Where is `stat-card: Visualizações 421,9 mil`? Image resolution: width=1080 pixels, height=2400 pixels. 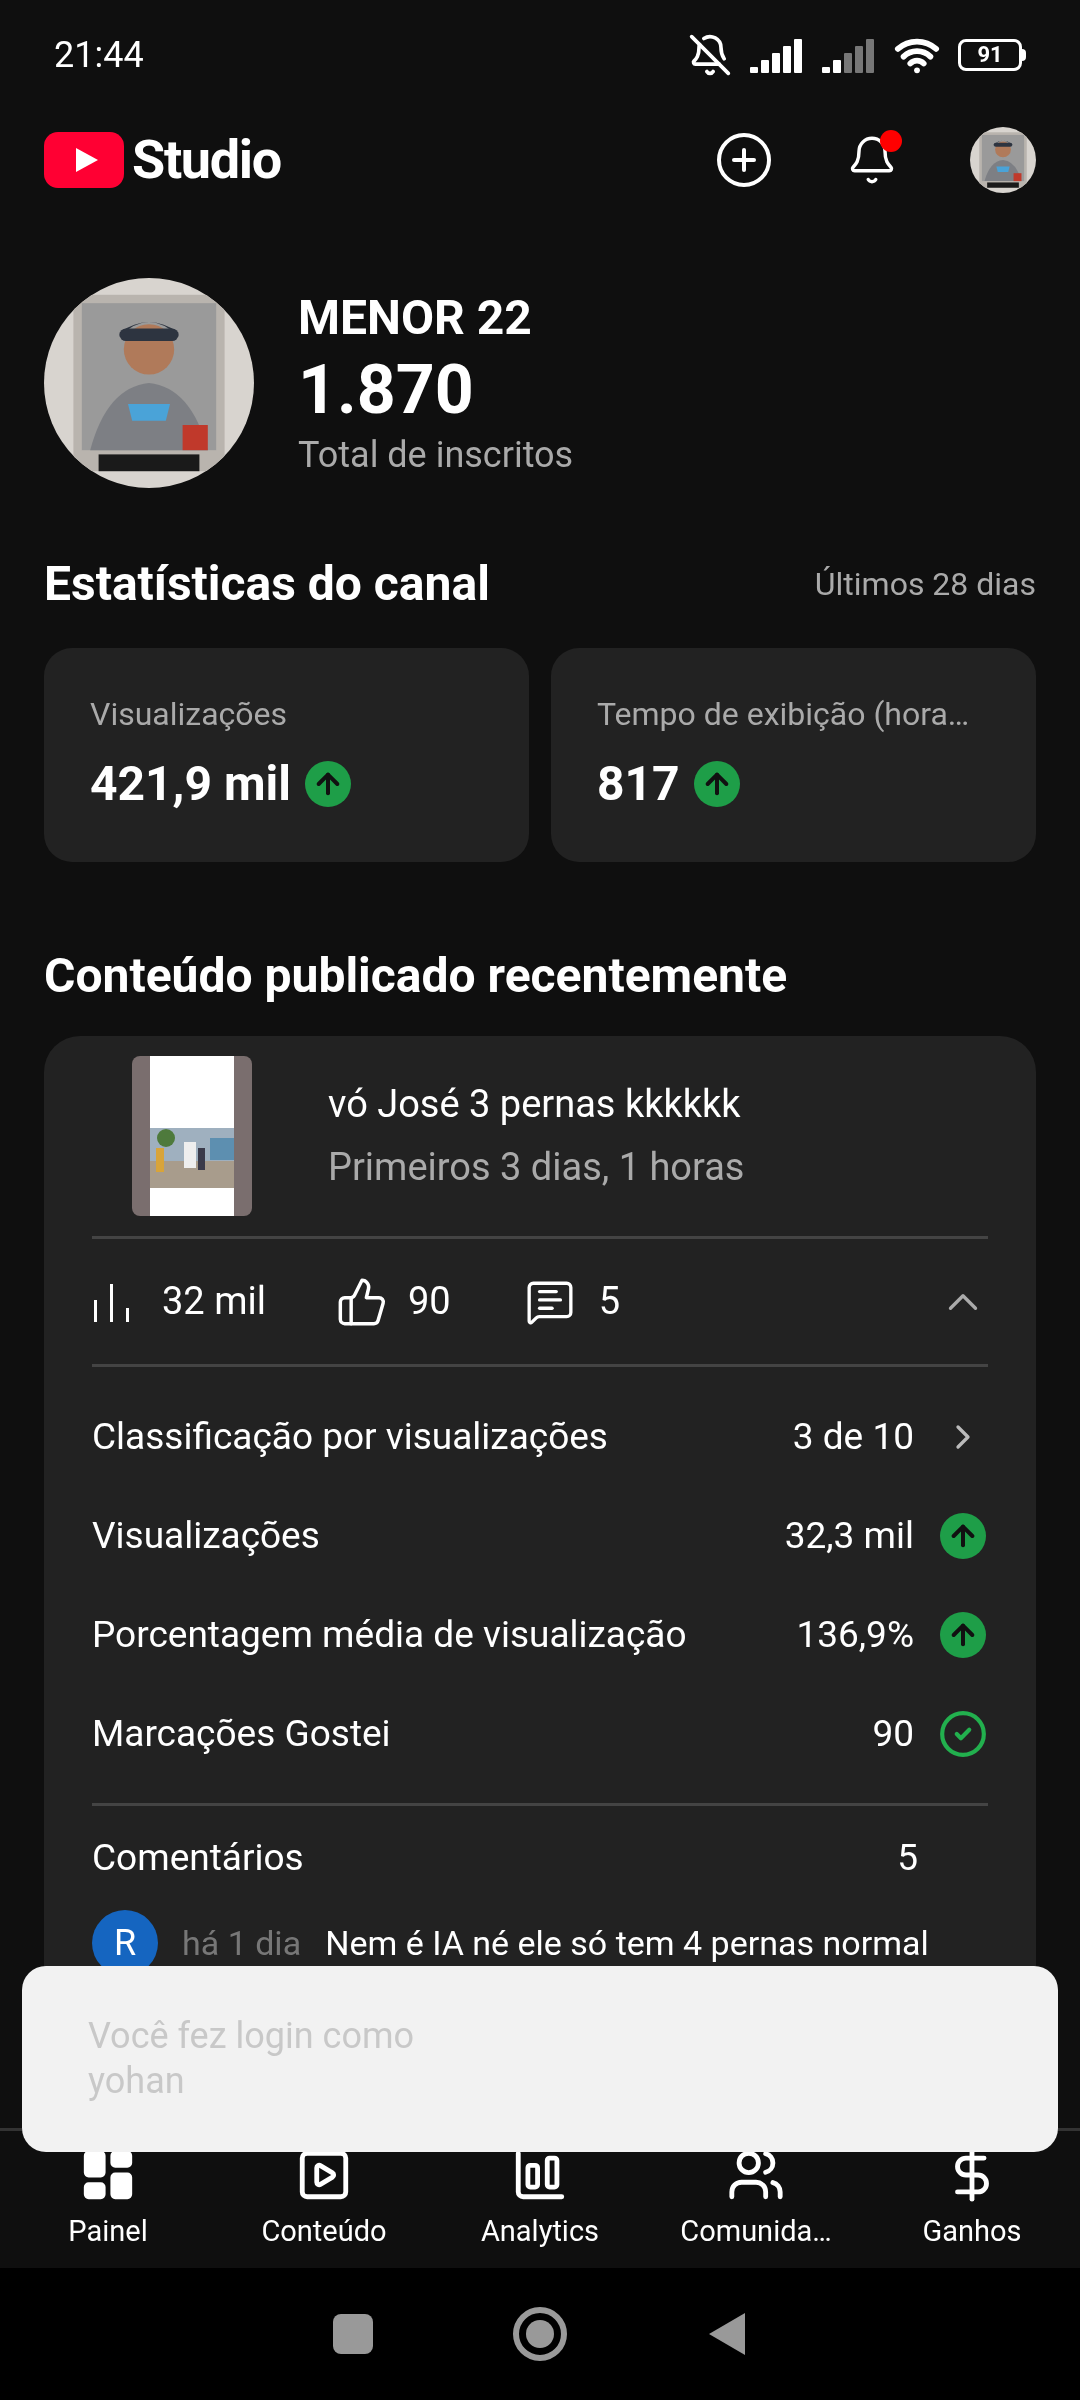
stat-card: Visualizações 421,9 mil is located at coordinates (286, 755).